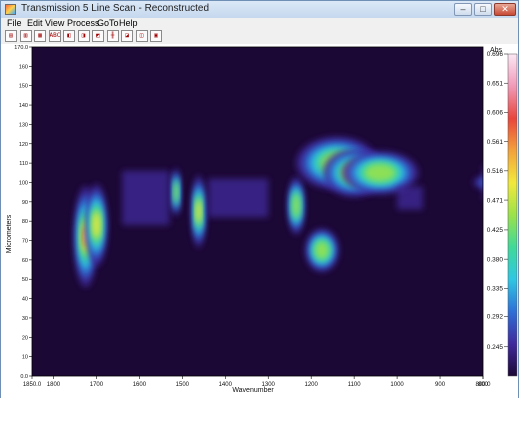 This screenshot has height=427, width=521. What do you see at coordinates (183, 385) in the screenshot?
I see `x-tick-label: 1500` at bounding box center [183, 385].